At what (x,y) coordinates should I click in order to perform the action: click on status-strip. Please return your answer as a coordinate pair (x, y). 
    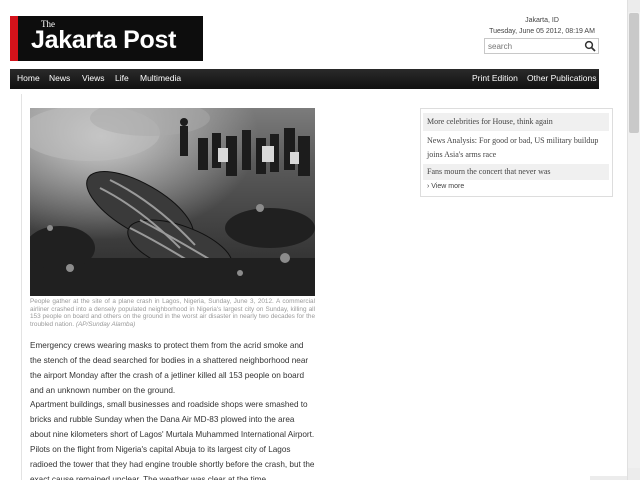
    Looking at the image, I should click on (608, 478).